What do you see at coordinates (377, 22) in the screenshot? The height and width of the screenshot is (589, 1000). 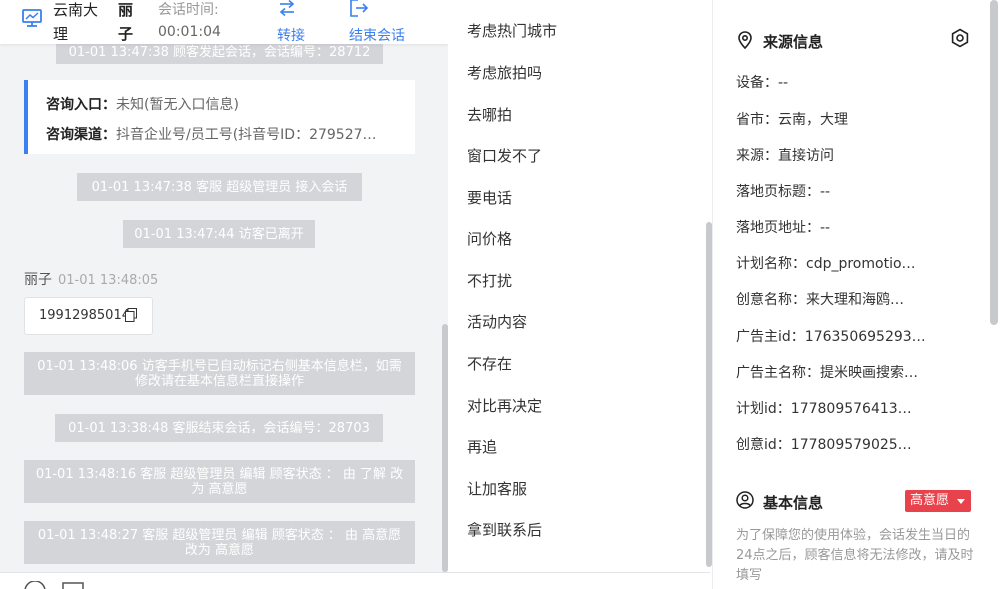 I see `end-session-button: 结束会话` at bounding box center [377, 22].